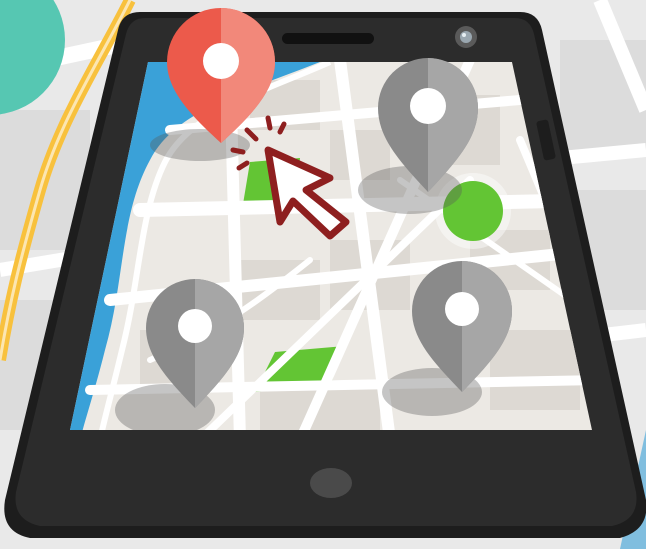  What do you see at coordinates (466, 37) in the screenshot?
I see `front-camera-icon` at bounding box center [466, 37].